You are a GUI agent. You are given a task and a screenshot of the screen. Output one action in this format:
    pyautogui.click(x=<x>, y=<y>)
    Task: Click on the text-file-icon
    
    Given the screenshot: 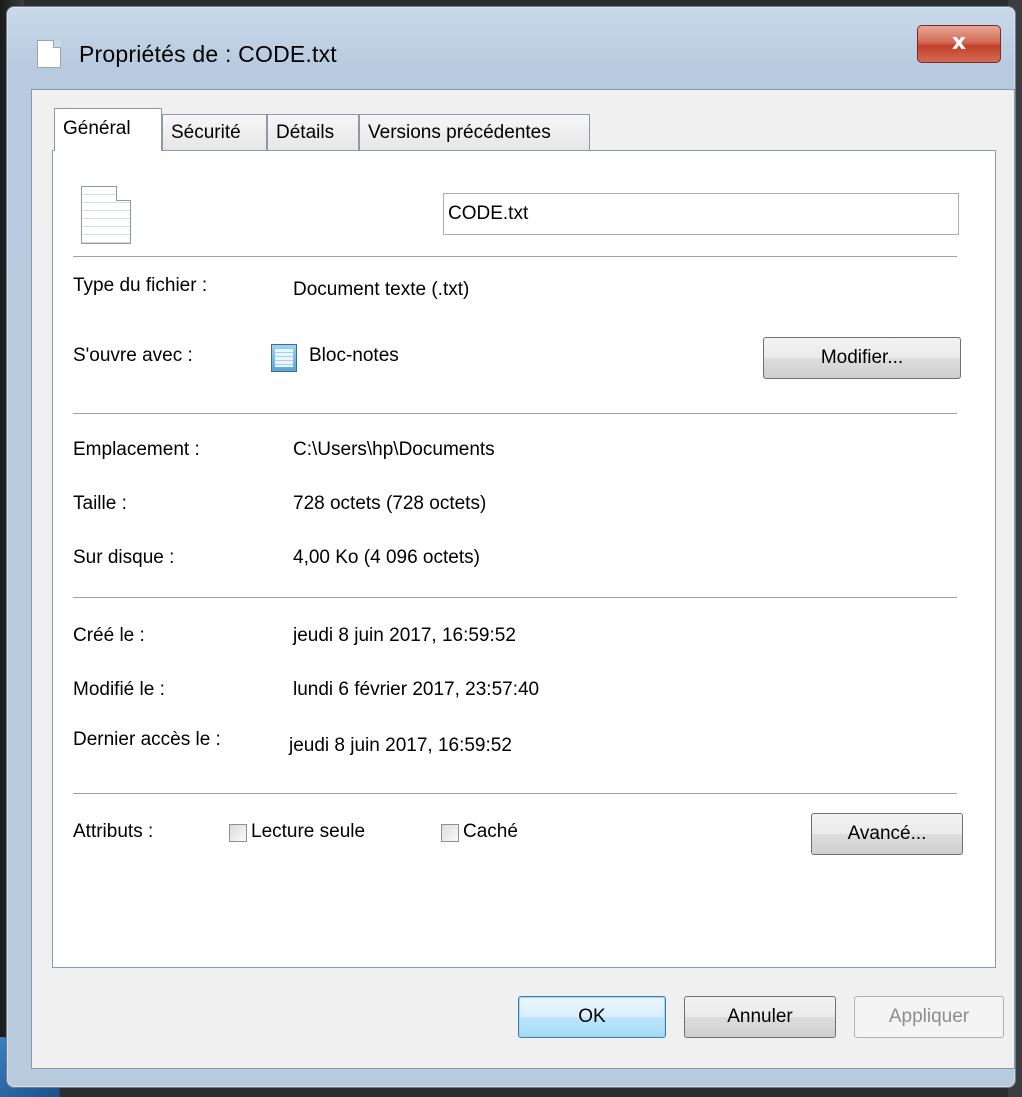 What is the action you would take?
    pyautogui.click(x=106, y=215)
    